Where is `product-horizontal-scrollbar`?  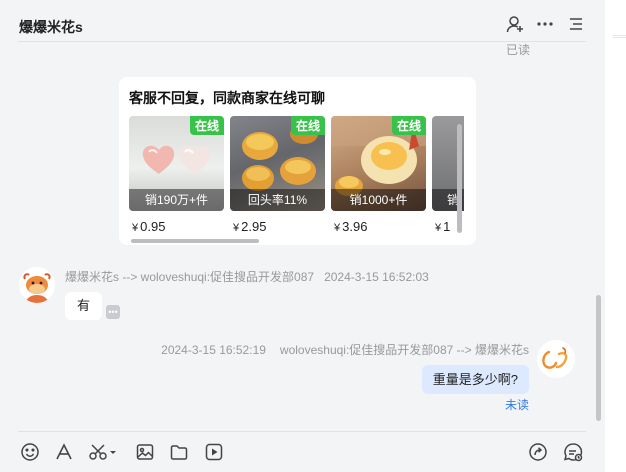
product-horizontal-scrollbar is located at coordinates (195, 241).